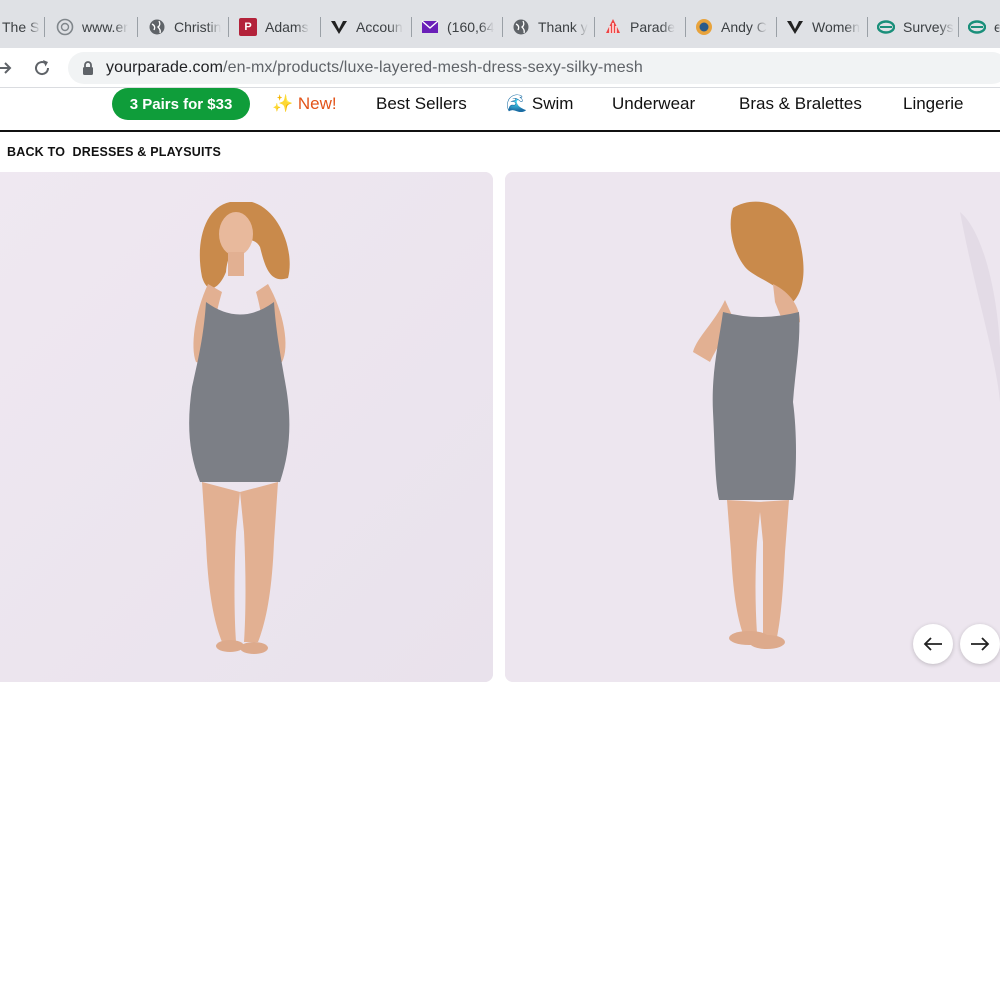  What do you see at coordinates (563, 27) in the screenshot?
I see `tab-title: Thank y` at bounding box center [563, 27].